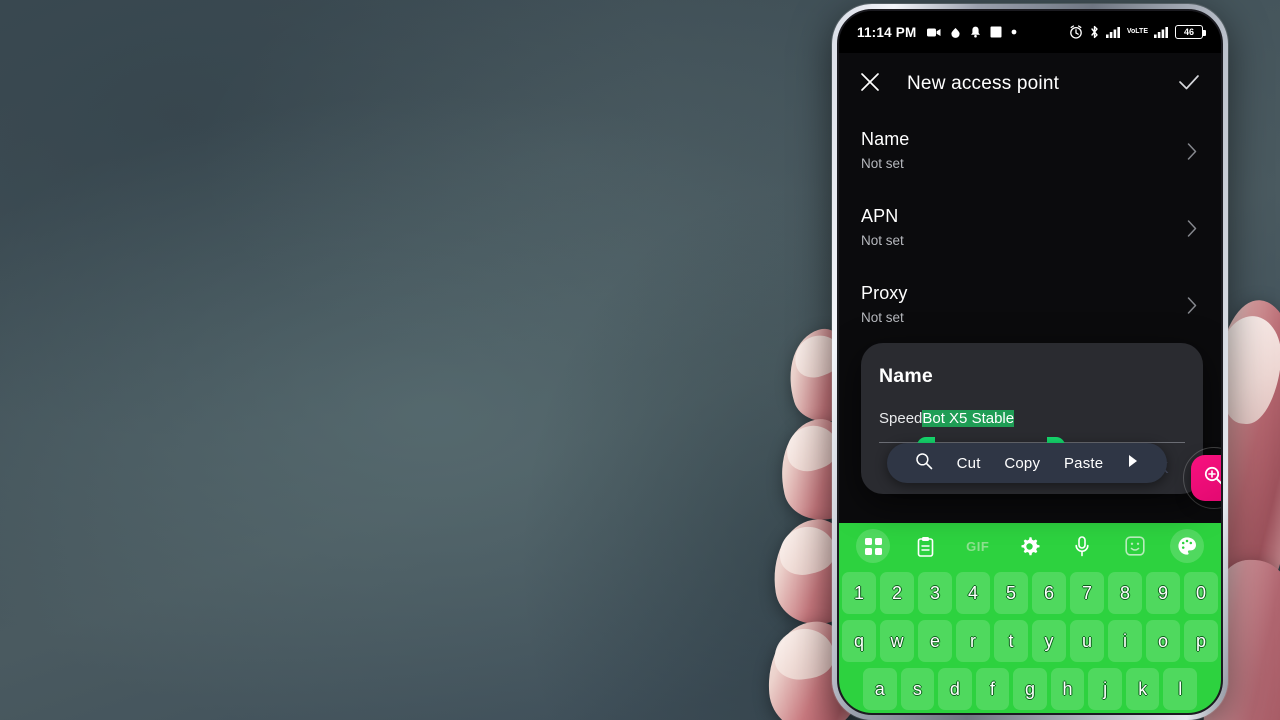 The width and height of the screenshot is (1280, 720). Describe the element at coordinates (975, 32) in the screenshot. I see `bell-icon` at that location.